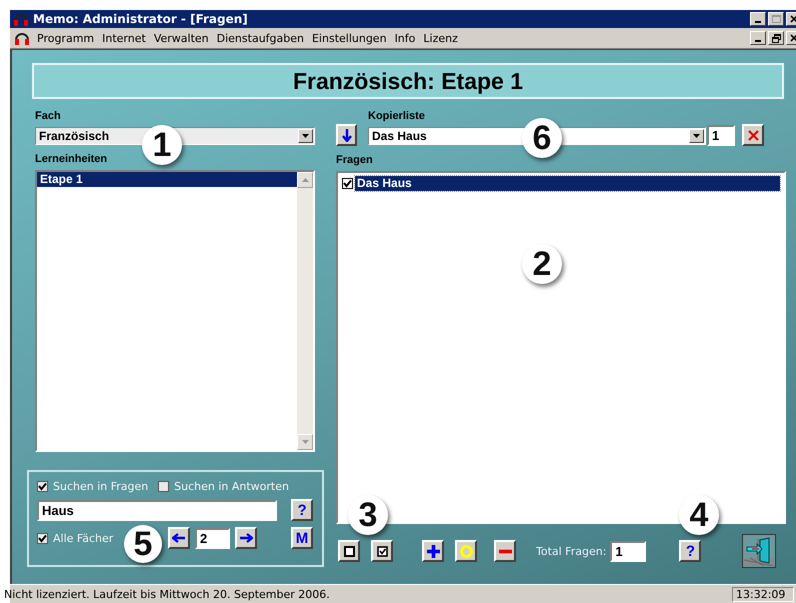 This screenshot has height=603, width=796. What do you see at coordinates (408, 81) in the screenshot?
I see `header-title: Französisch: Etape 1` at bounding box center [408, 81].